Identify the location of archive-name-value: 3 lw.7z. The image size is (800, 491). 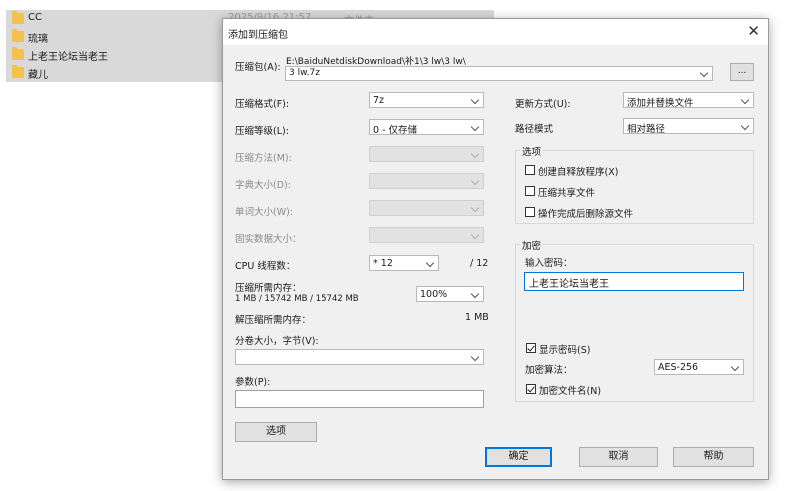
(304, 73).